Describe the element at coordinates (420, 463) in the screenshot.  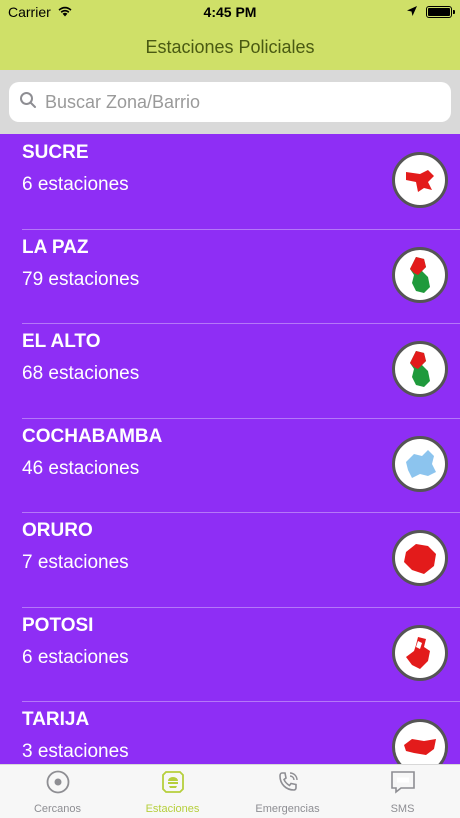
I see `cochabamba-map-icon` at that location.